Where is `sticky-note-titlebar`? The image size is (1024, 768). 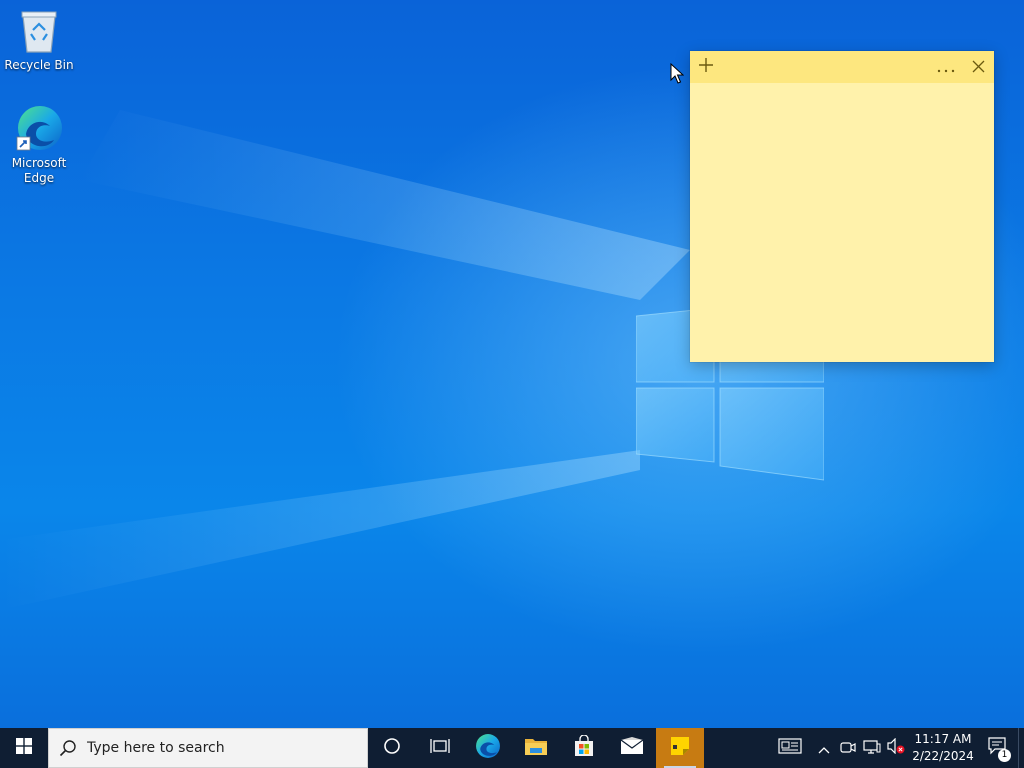 sticky-note-titlebar is located at coordinates (842, 67).